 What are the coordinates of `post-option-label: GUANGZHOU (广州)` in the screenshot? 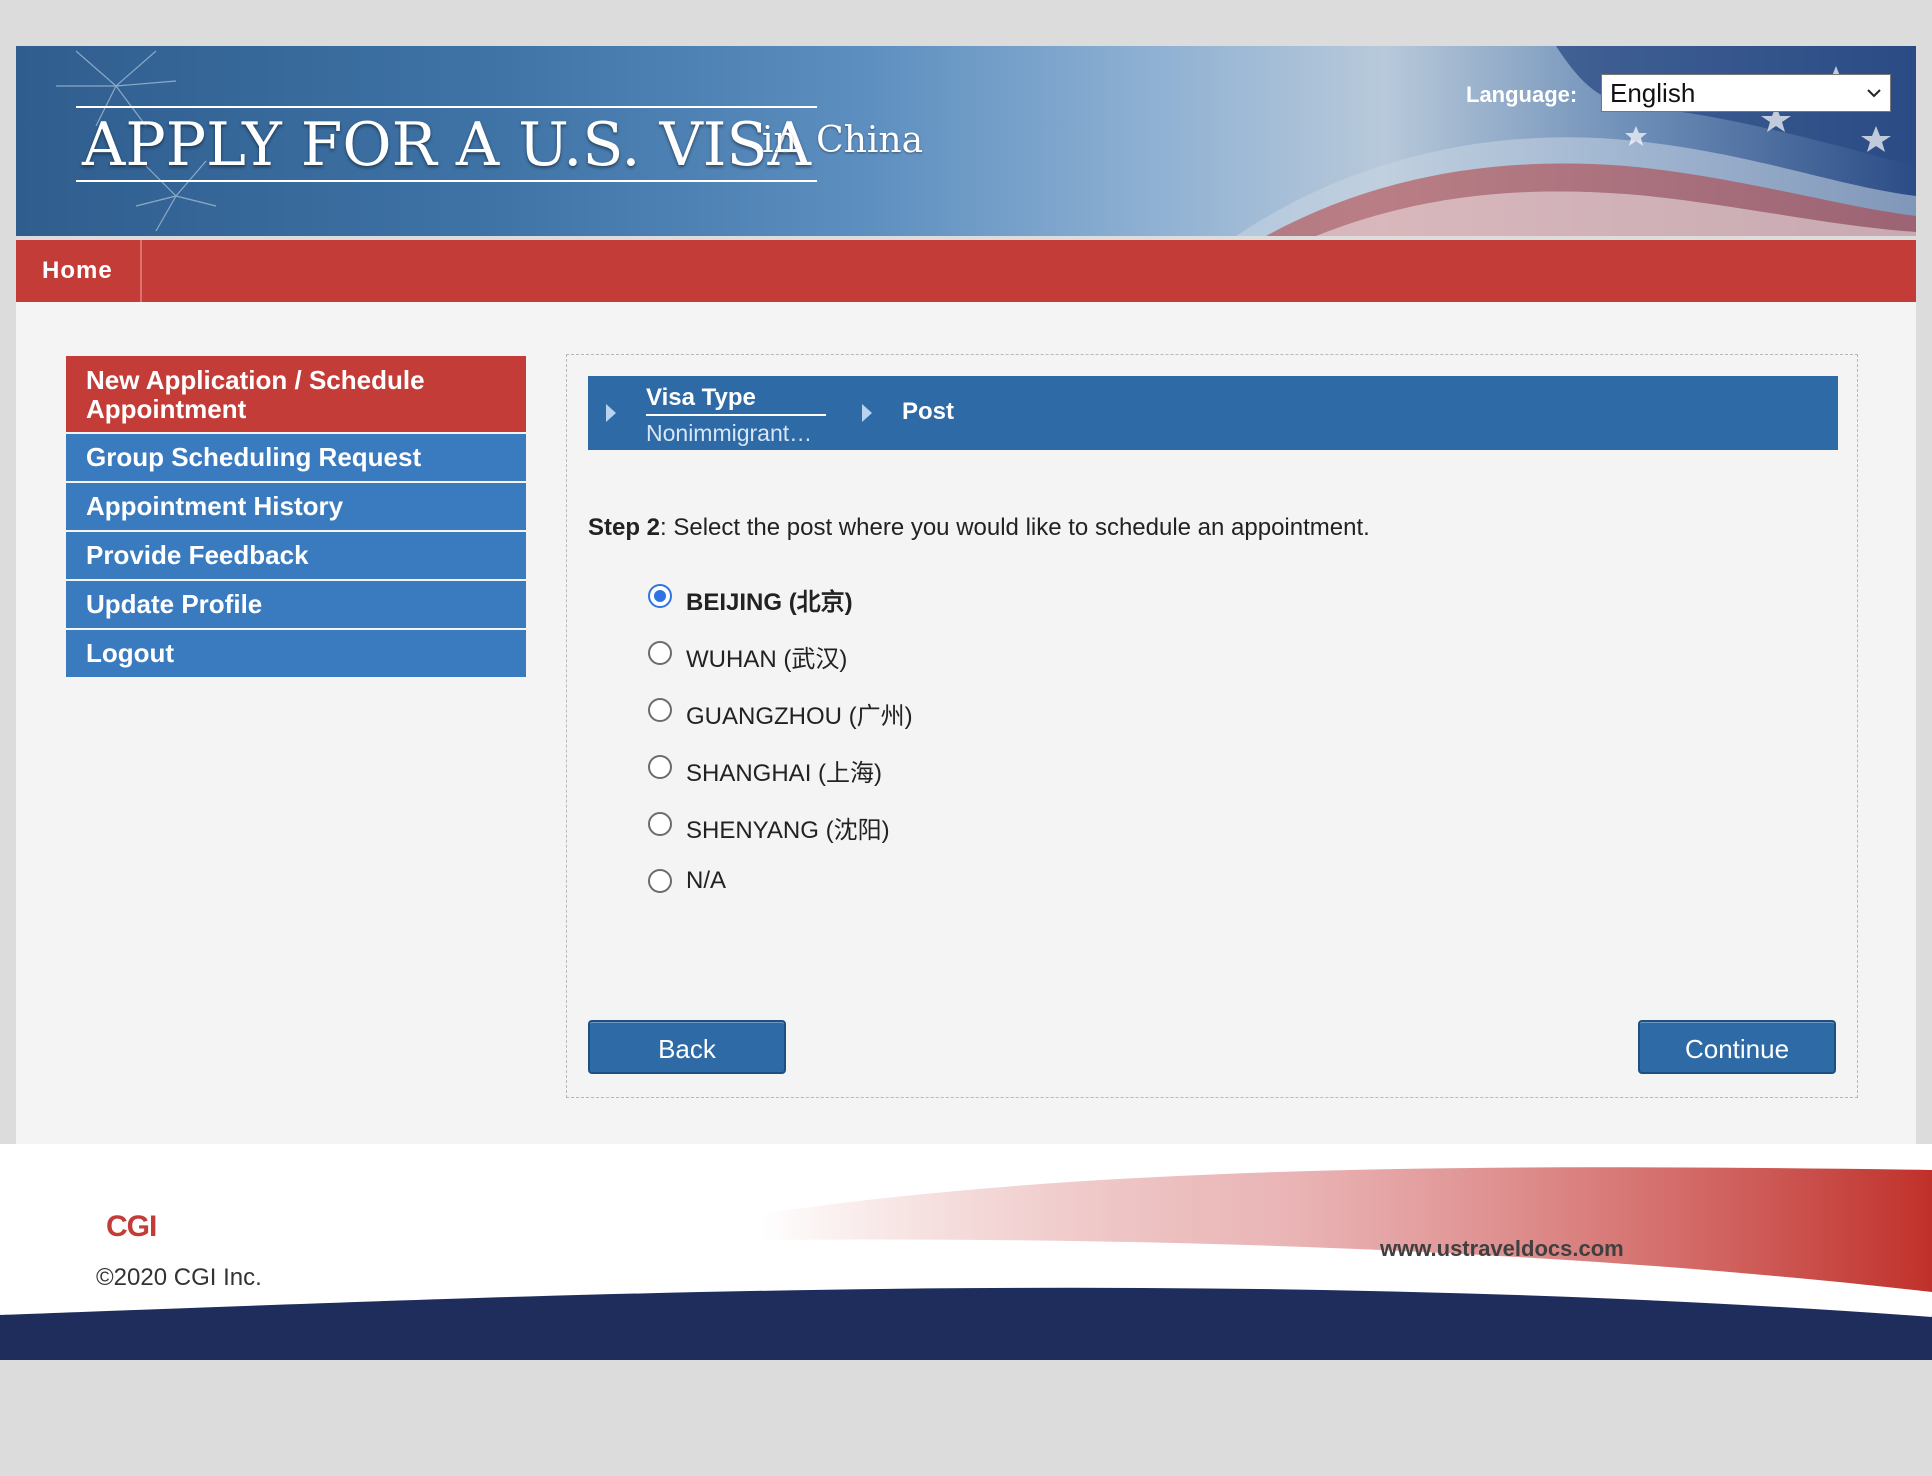 It's located at (799, 716).